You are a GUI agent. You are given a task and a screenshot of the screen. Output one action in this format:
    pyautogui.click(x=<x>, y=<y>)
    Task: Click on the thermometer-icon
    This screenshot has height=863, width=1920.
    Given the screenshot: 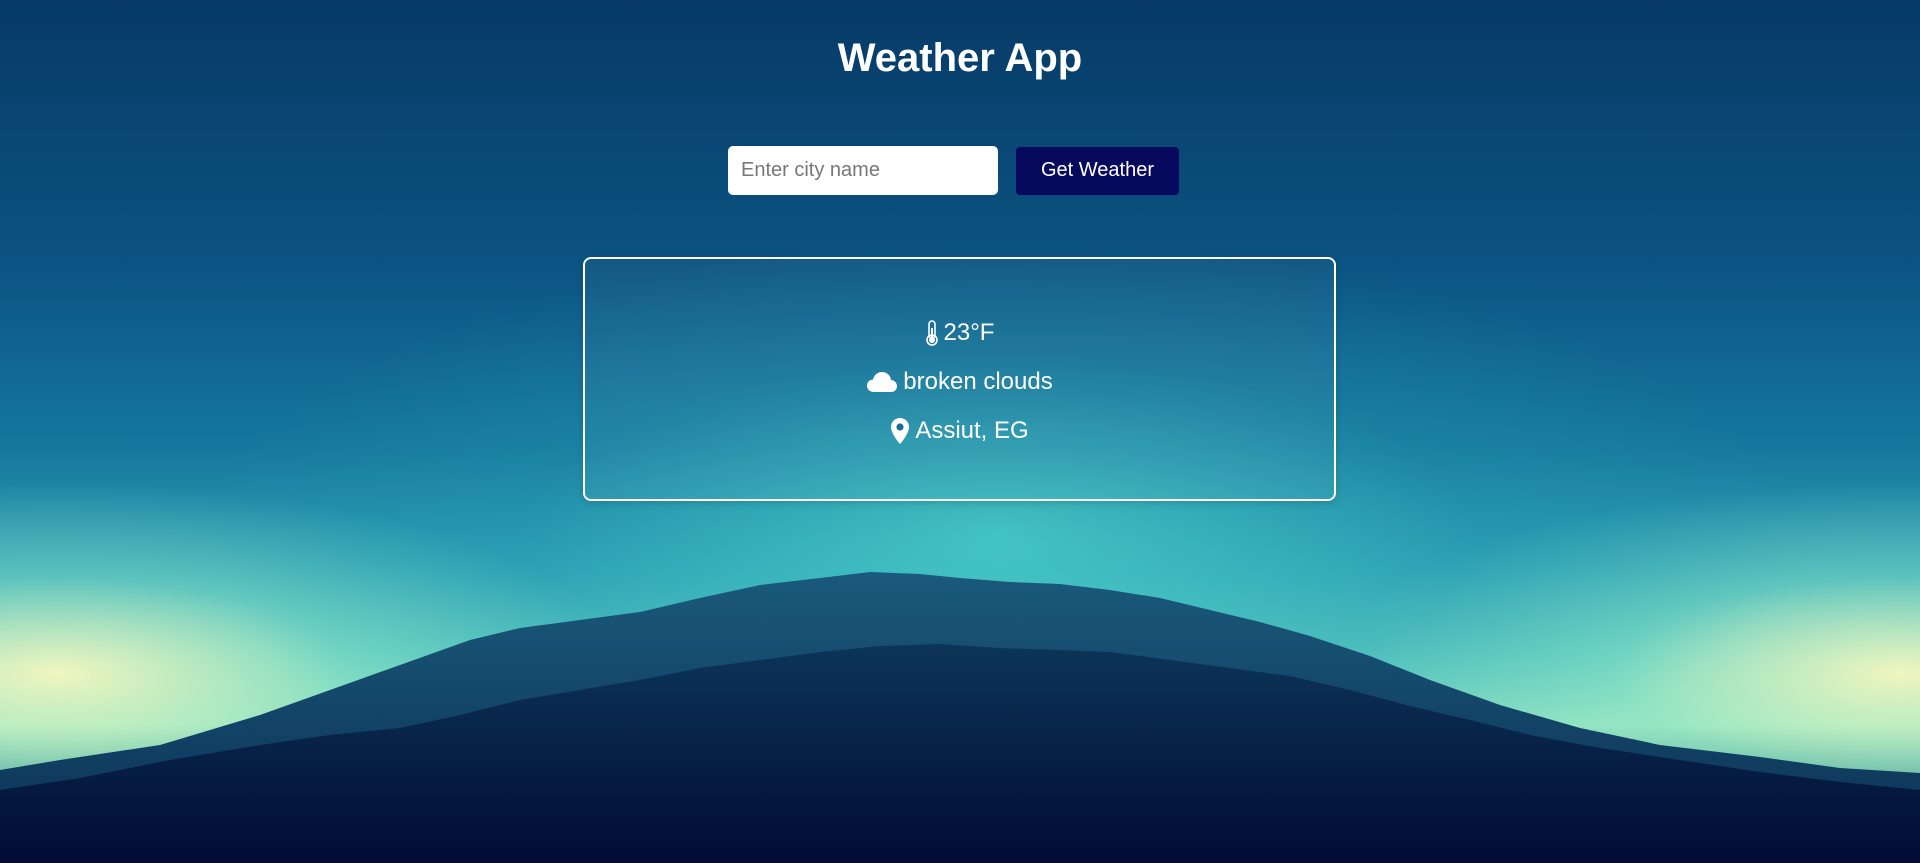 What is the action you would take?
    pyautogui.click(x=932, y=333)
    